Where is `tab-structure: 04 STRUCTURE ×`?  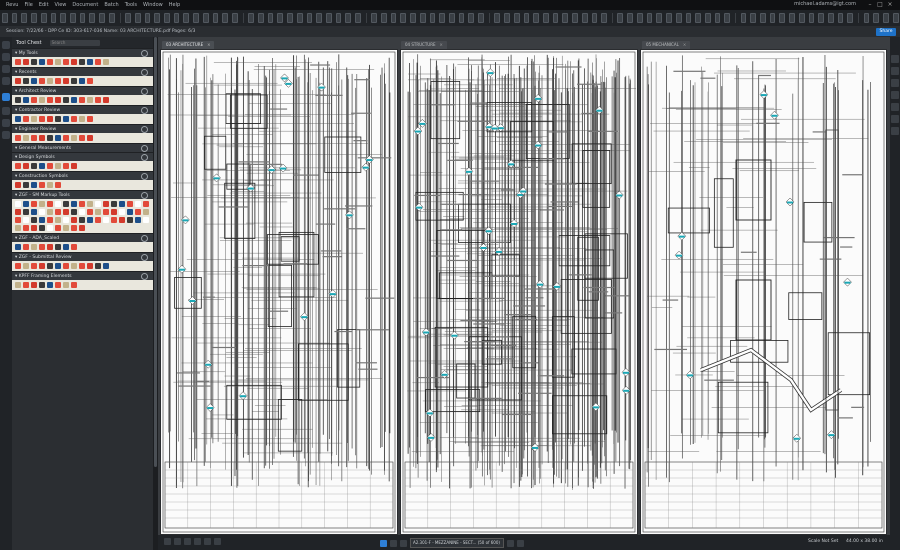 tab-structure: 04 STRUCTURE × is located at coordinates (424, 45).